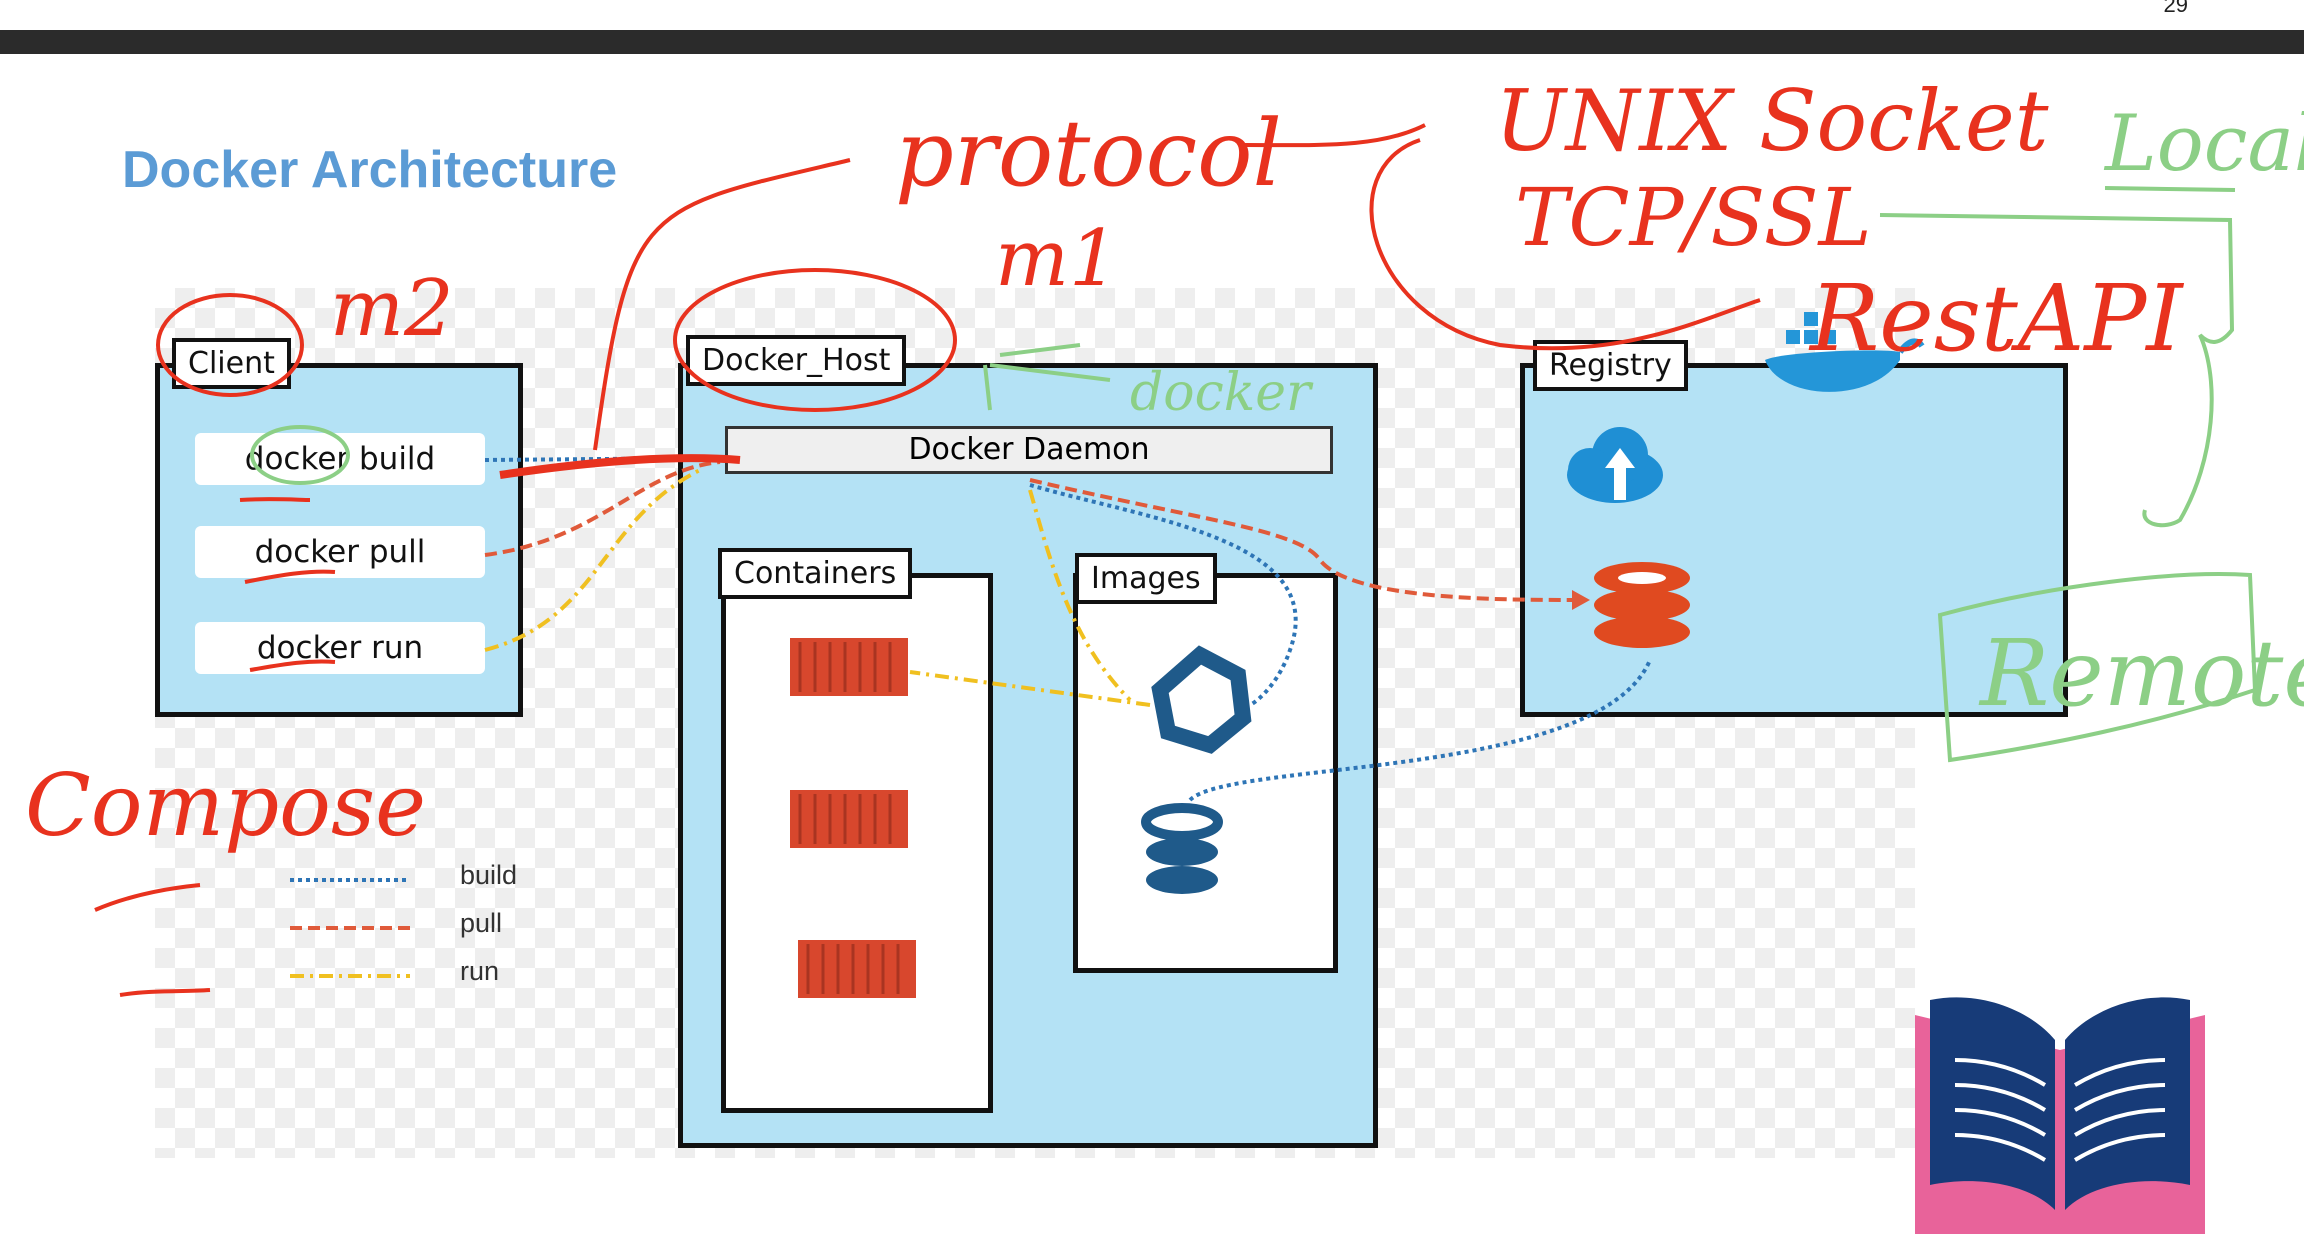 Image resolution: width=2304 pixels, height=1234 pixels. Describe the element at coordinates (1305, 540) in the screenshot. I see `daemon-registry-pull-arrow` at that location.